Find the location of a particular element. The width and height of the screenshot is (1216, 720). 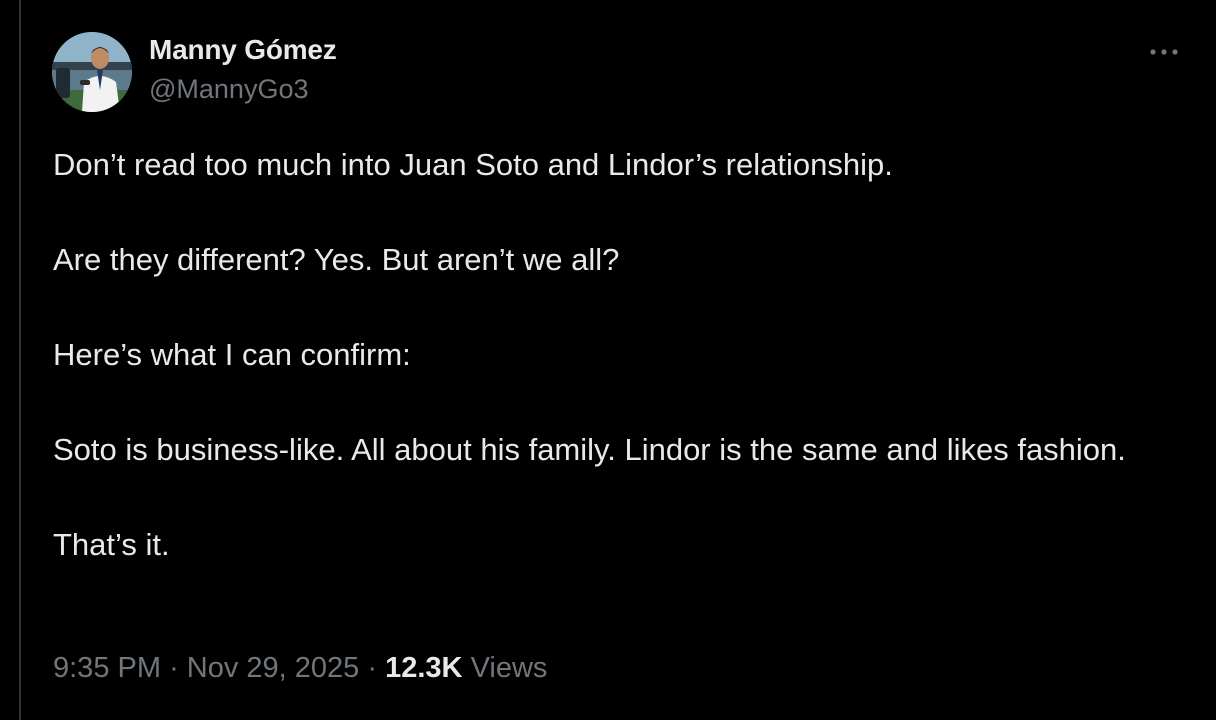

ellipsis-icon is located at coordinates (1164, 52).